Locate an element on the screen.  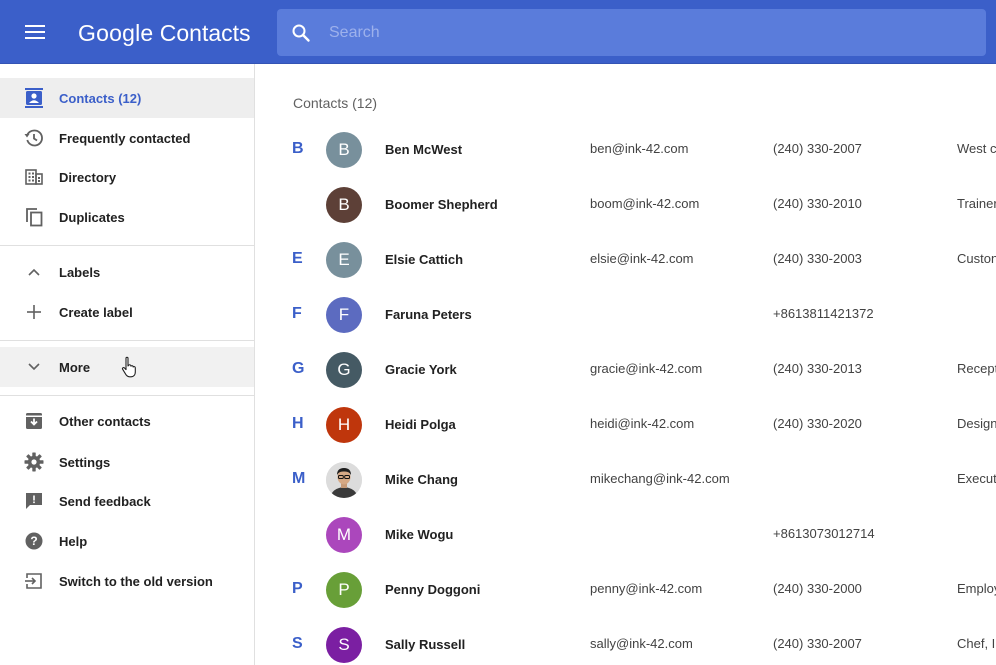
avatar: M is located at coordinates (344, 535).